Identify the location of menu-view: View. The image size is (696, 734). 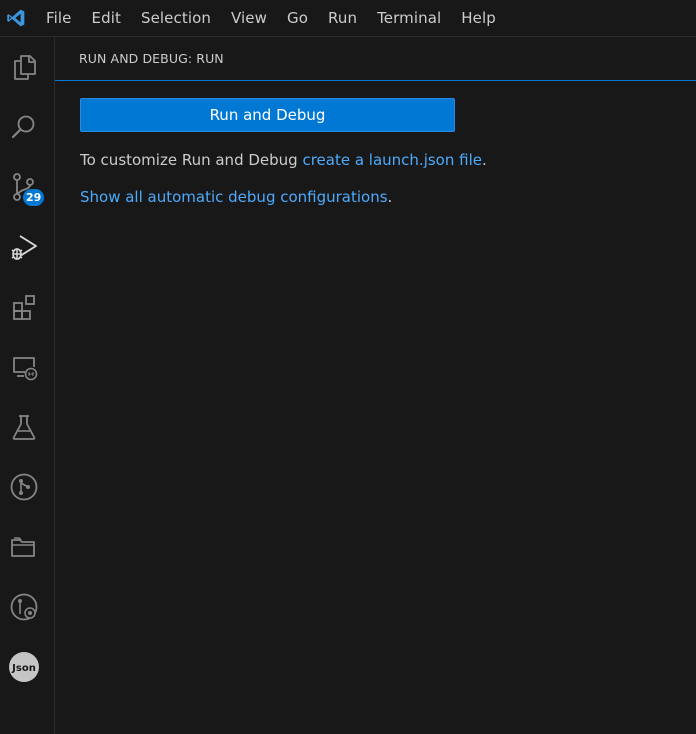
(249, 18).